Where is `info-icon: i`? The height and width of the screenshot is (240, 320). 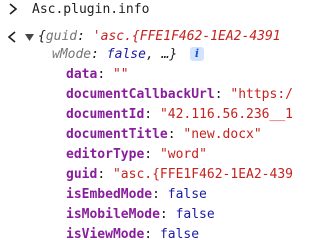 info-icon: i is located at coordinates (197, 54).